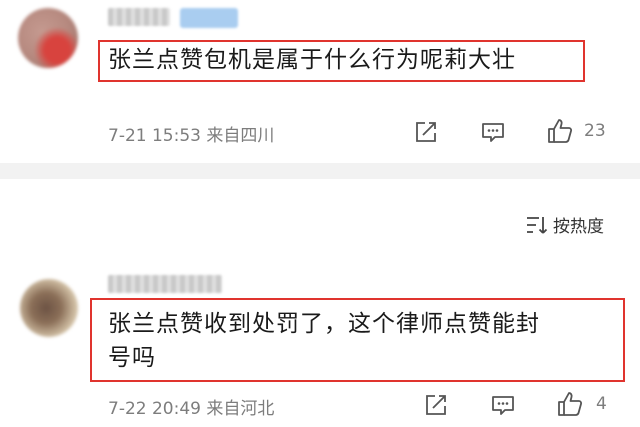  Describe the element at coordinates (595, 131) in the screenshot. I see `like-count: 23` at that location.